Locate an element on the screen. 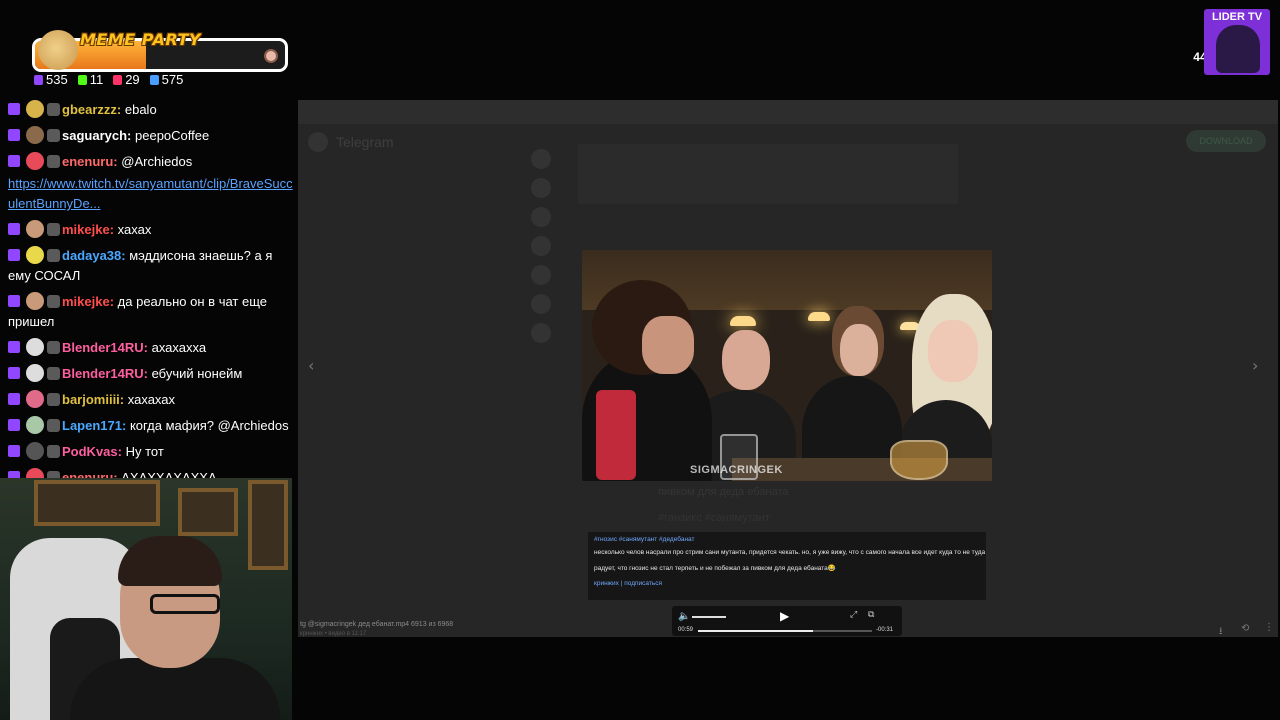 The height and width of the screenshot is (720, 1280). seek-bar is located at coordinates (785, 631).